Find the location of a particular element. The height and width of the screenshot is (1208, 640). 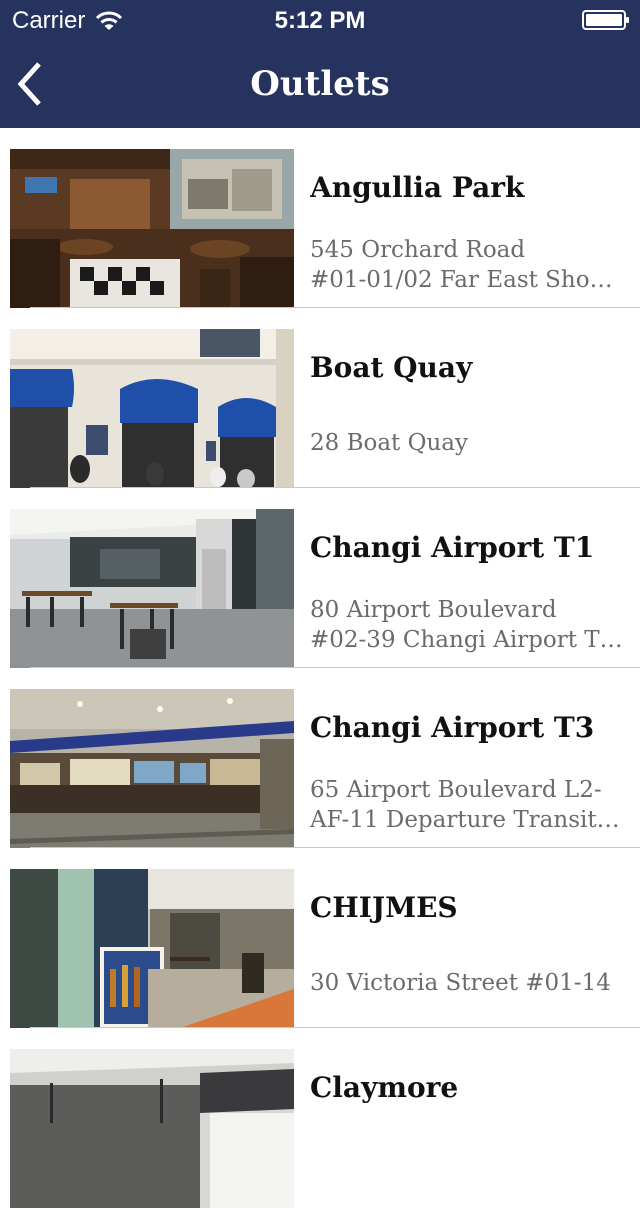

page-title: Outlets is located at coordinates (320, 84).